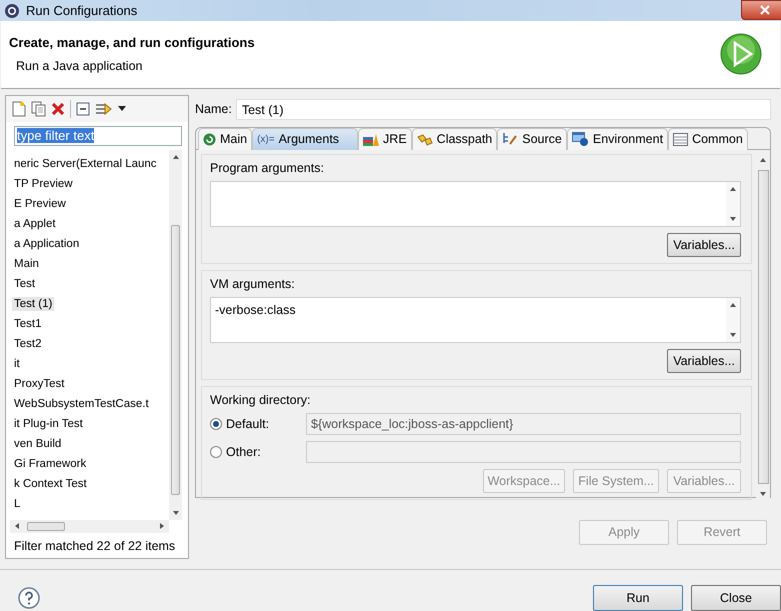 The width and height of the screenshot is (781, 611). What do you see at coordinates (98, 136) in the screenshot?
I see `filter-field: type filter text` at bounding box center [98, 136].